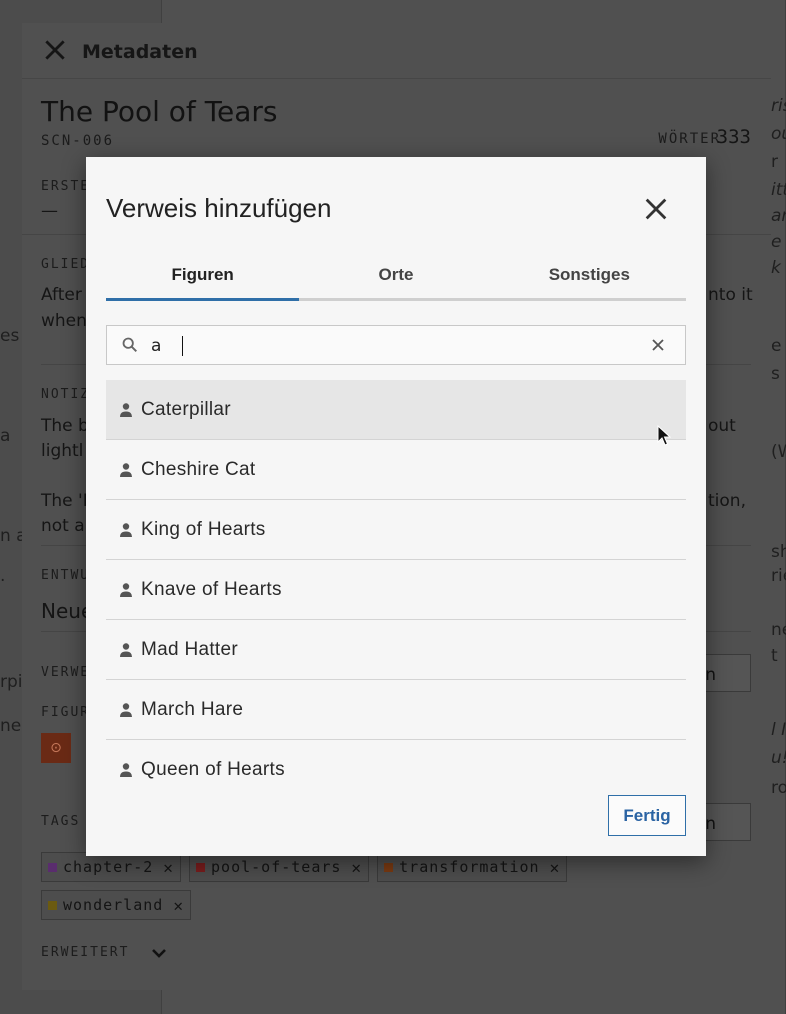 The width and height of the screenshot is (786, 1014). Describe the element at coordinates (66, 672) in the screenshot. I see `references-label: VERWE` at that location.